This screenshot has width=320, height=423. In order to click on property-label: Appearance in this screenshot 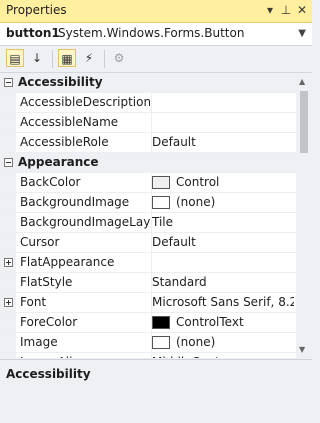, I will do `click(58, 162)`.